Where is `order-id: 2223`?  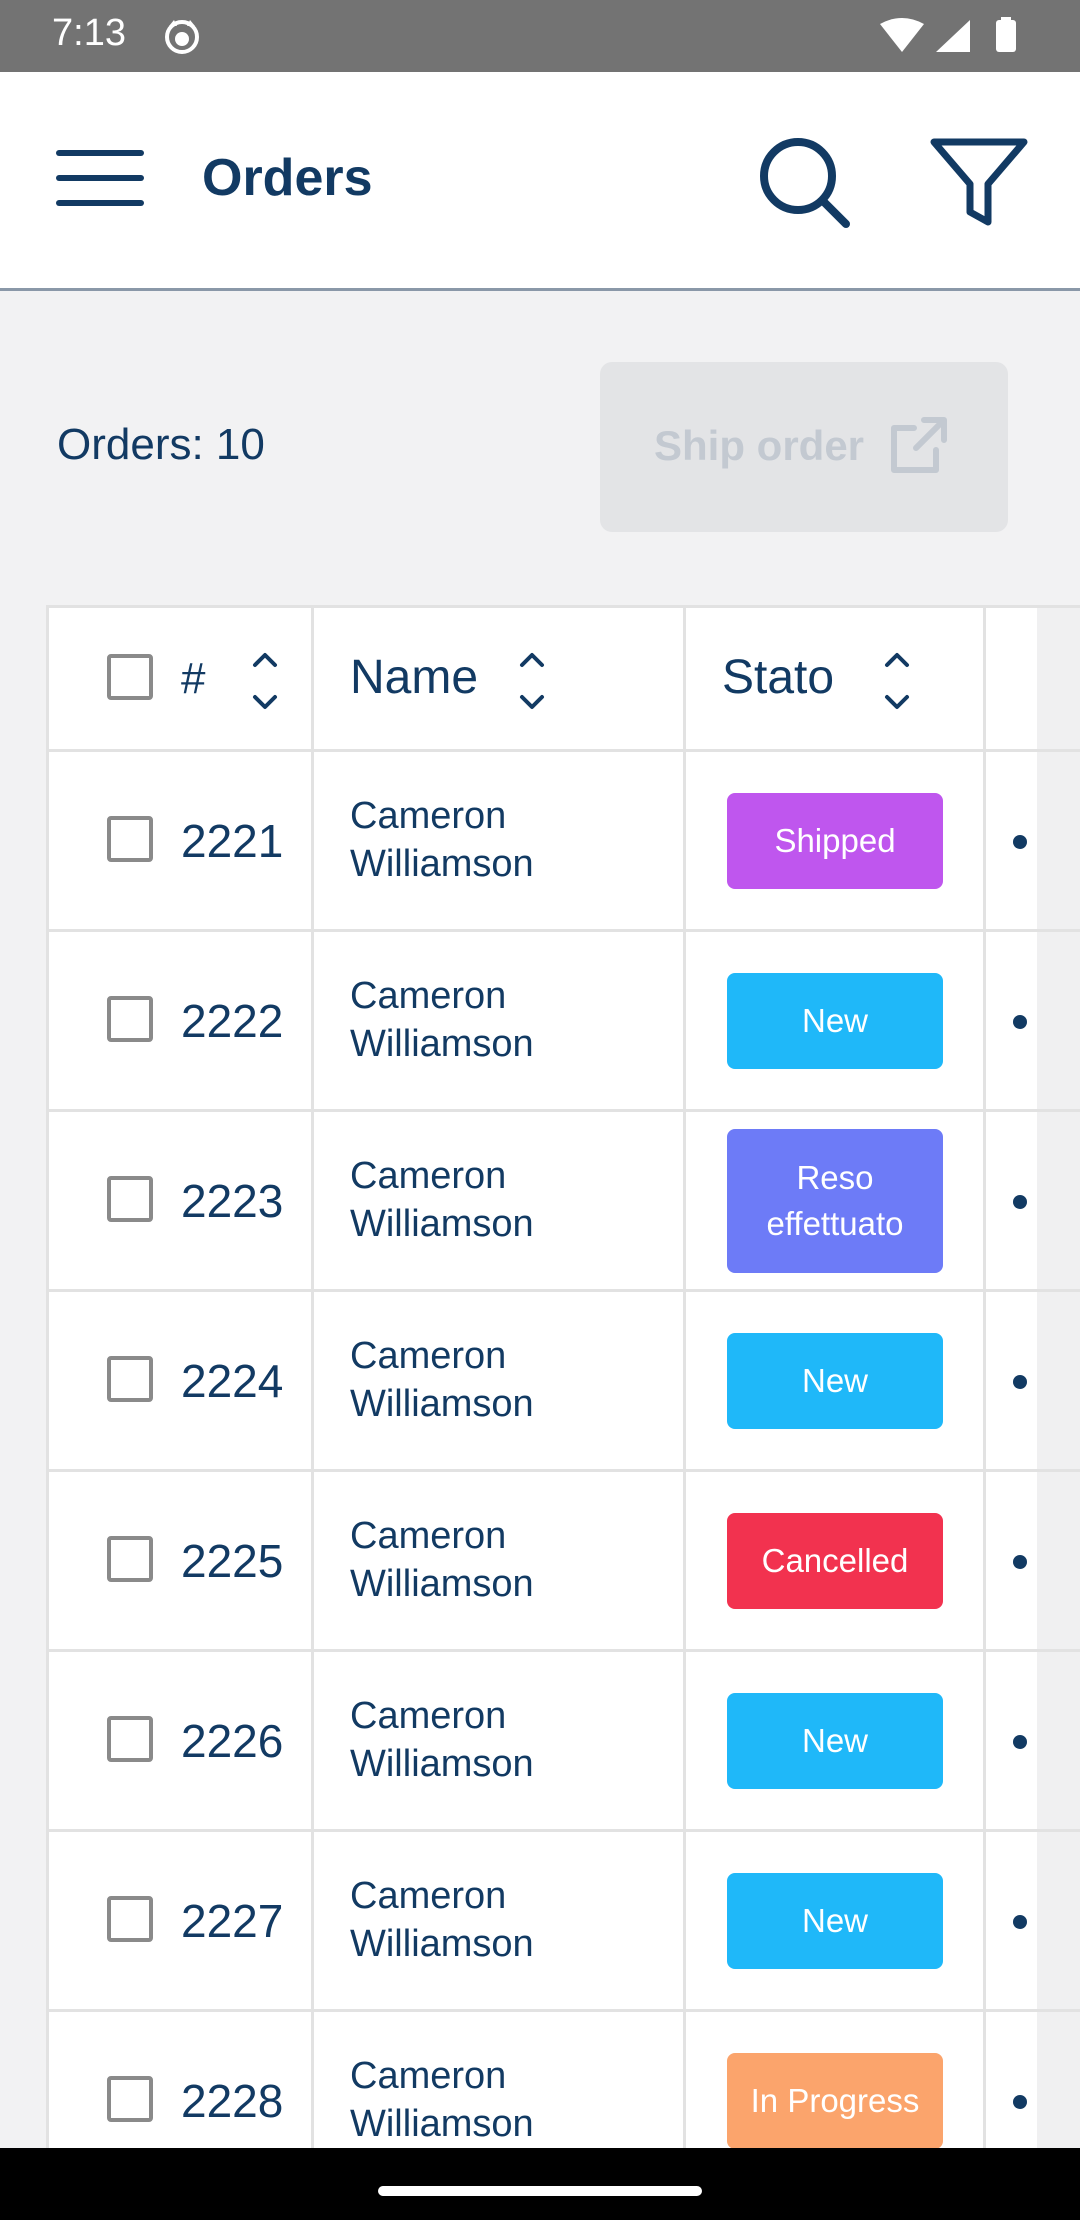
order-id: 2223 is located at coordinates (232, 1201).